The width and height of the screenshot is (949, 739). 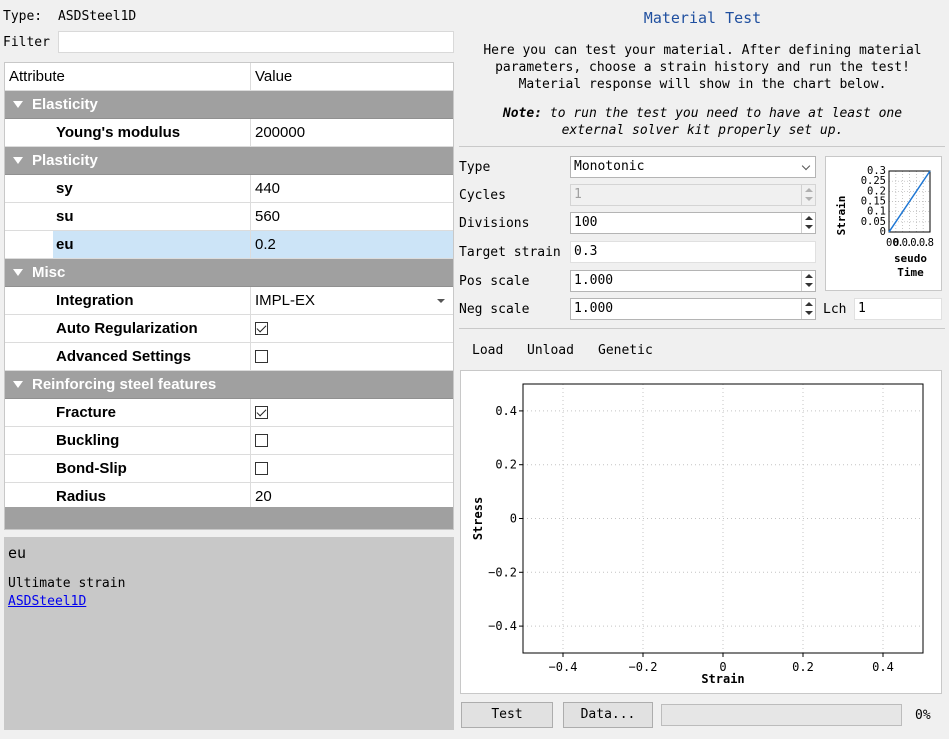 What do you see at coordinates (594, 280) in the screenshot?
I see `pos-scale-value: 1.000` at bounding box center [594, 280].